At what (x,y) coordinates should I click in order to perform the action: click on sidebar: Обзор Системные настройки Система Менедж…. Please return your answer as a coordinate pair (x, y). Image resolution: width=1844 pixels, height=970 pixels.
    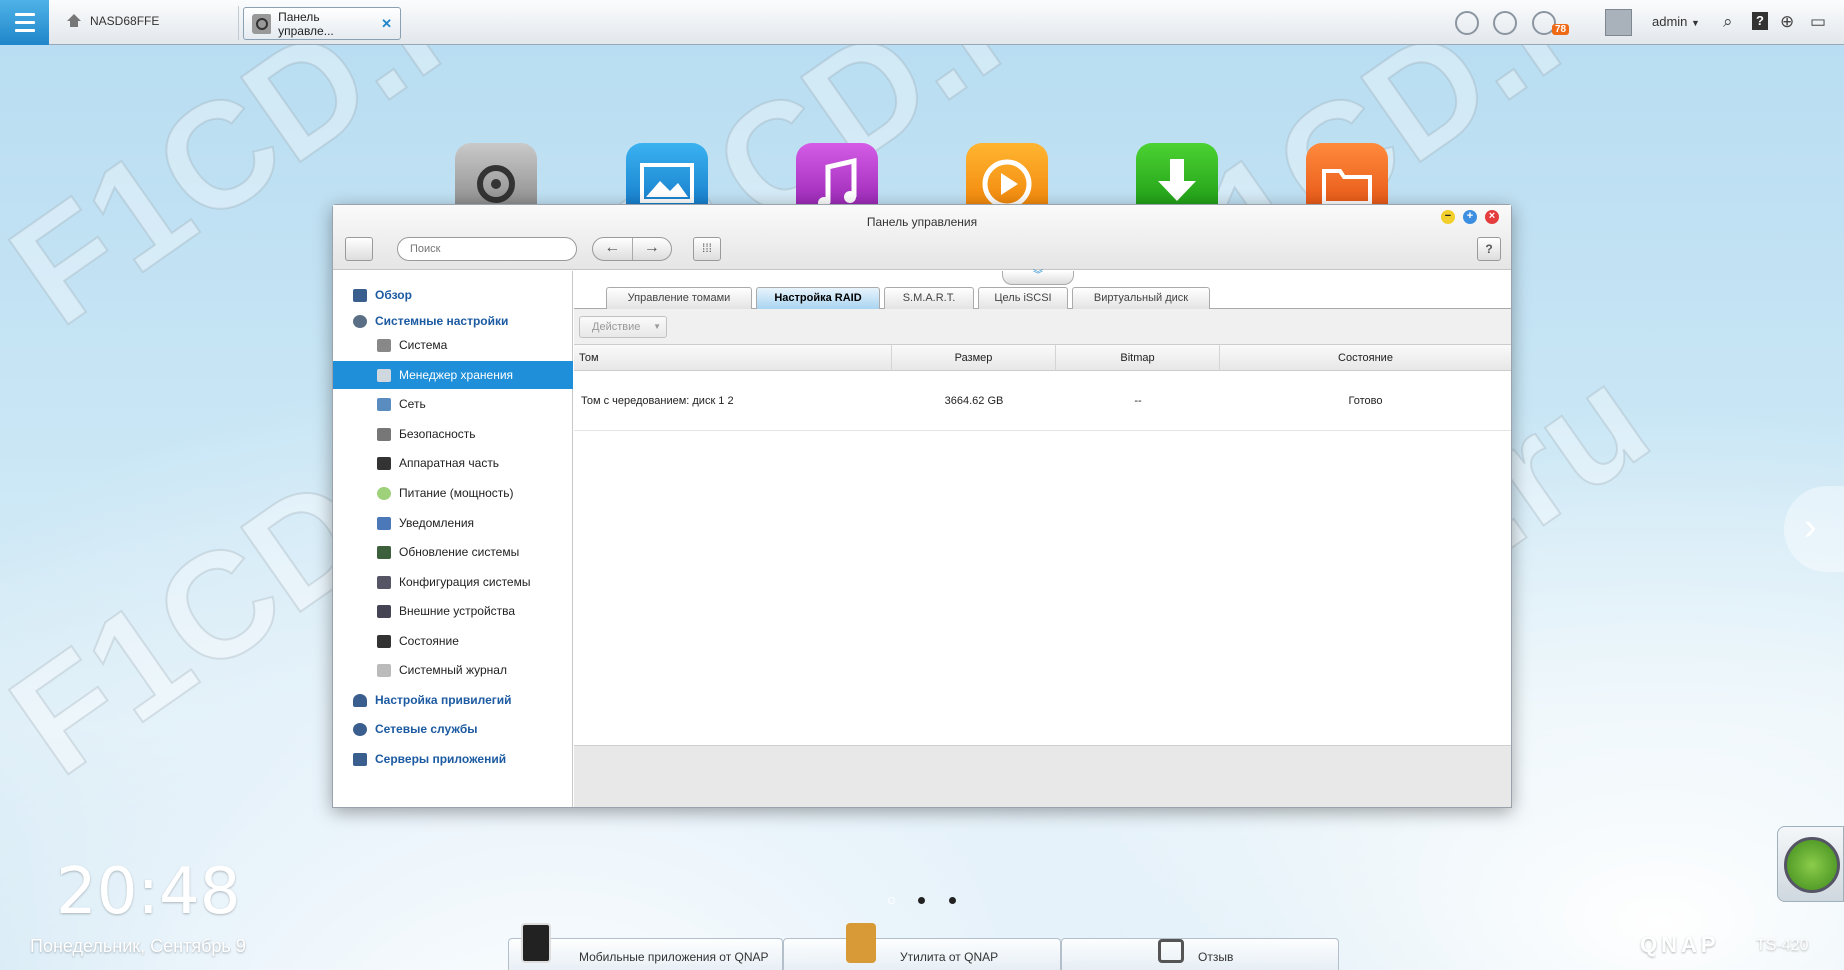
    Looking at the image, I should click on (453, 539).